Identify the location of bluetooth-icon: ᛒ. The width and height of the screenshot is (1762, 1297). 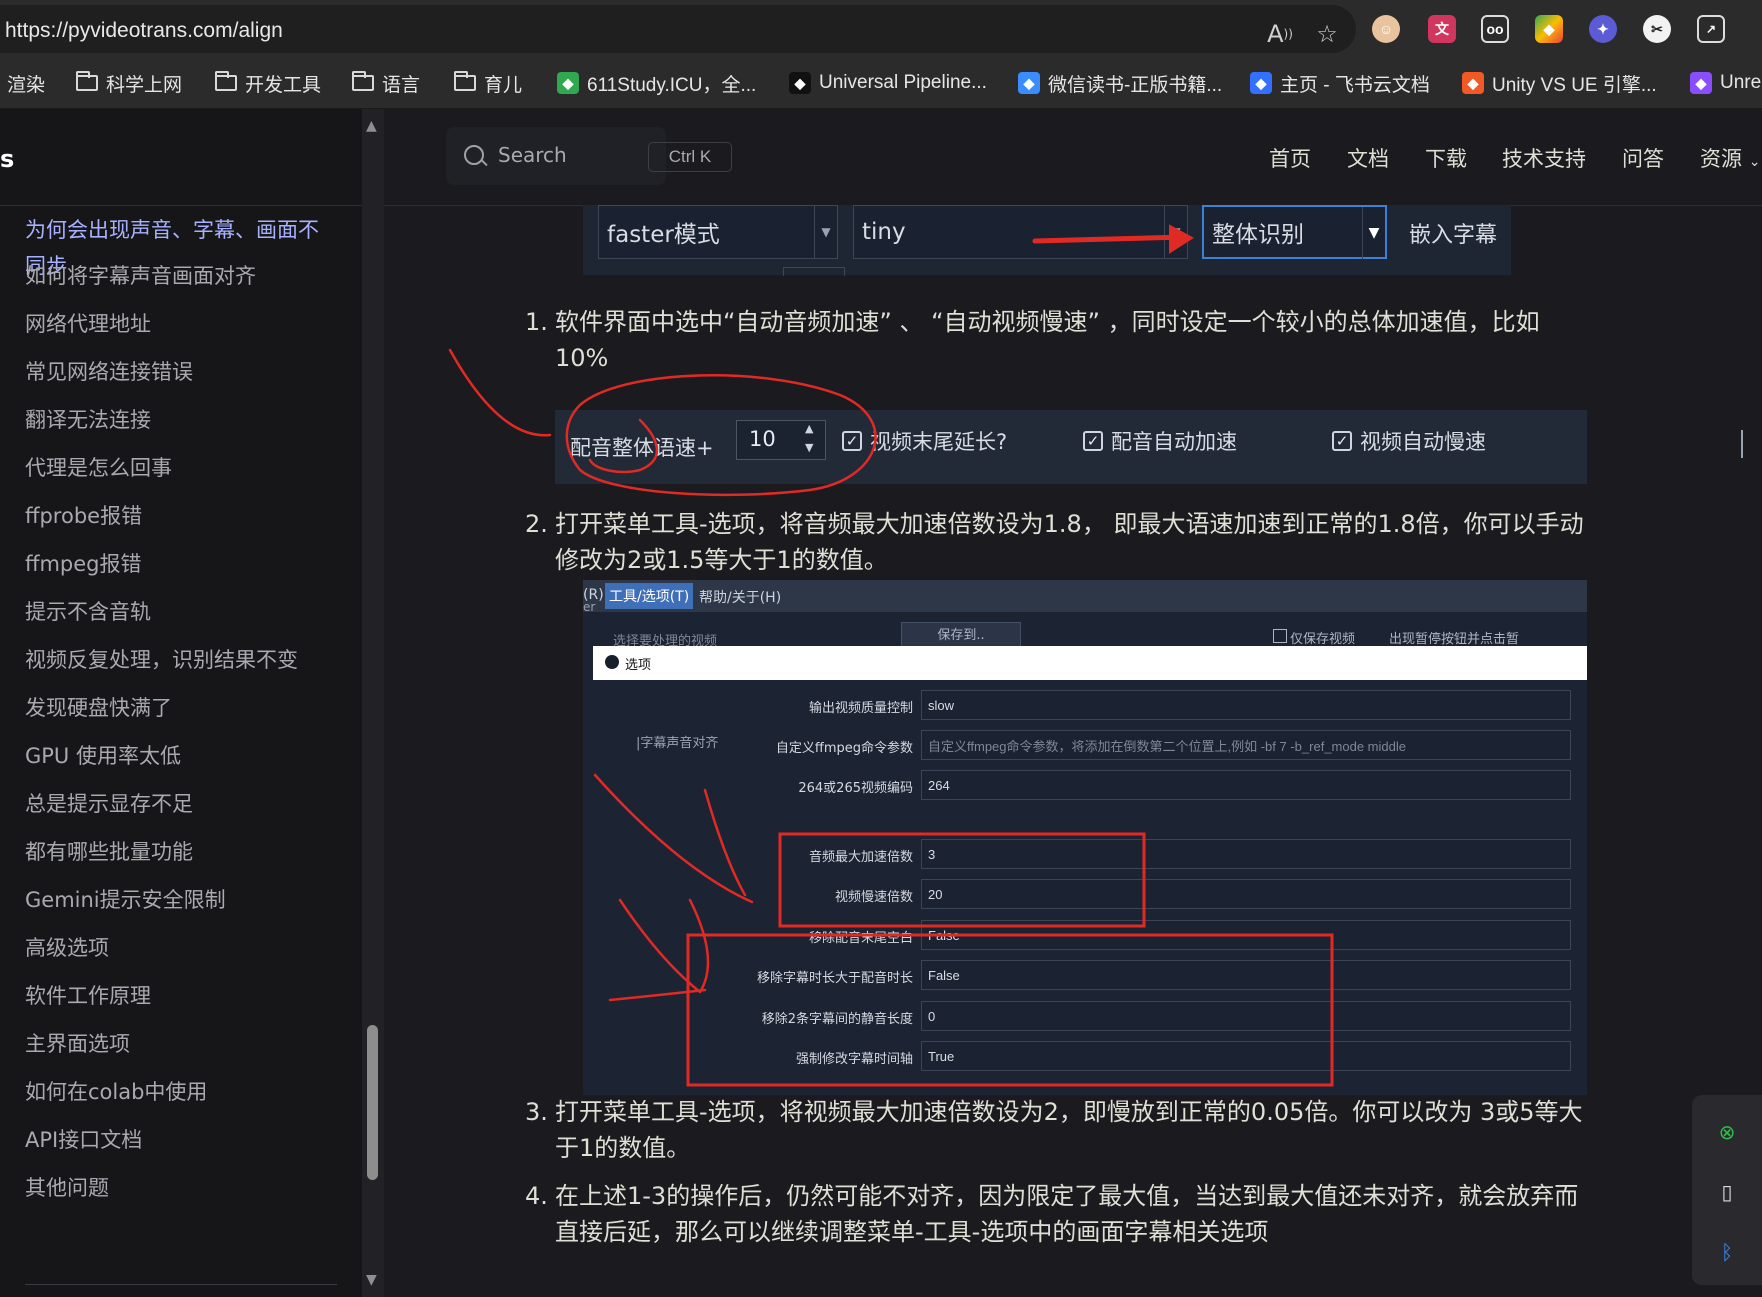
(1727, 1252).